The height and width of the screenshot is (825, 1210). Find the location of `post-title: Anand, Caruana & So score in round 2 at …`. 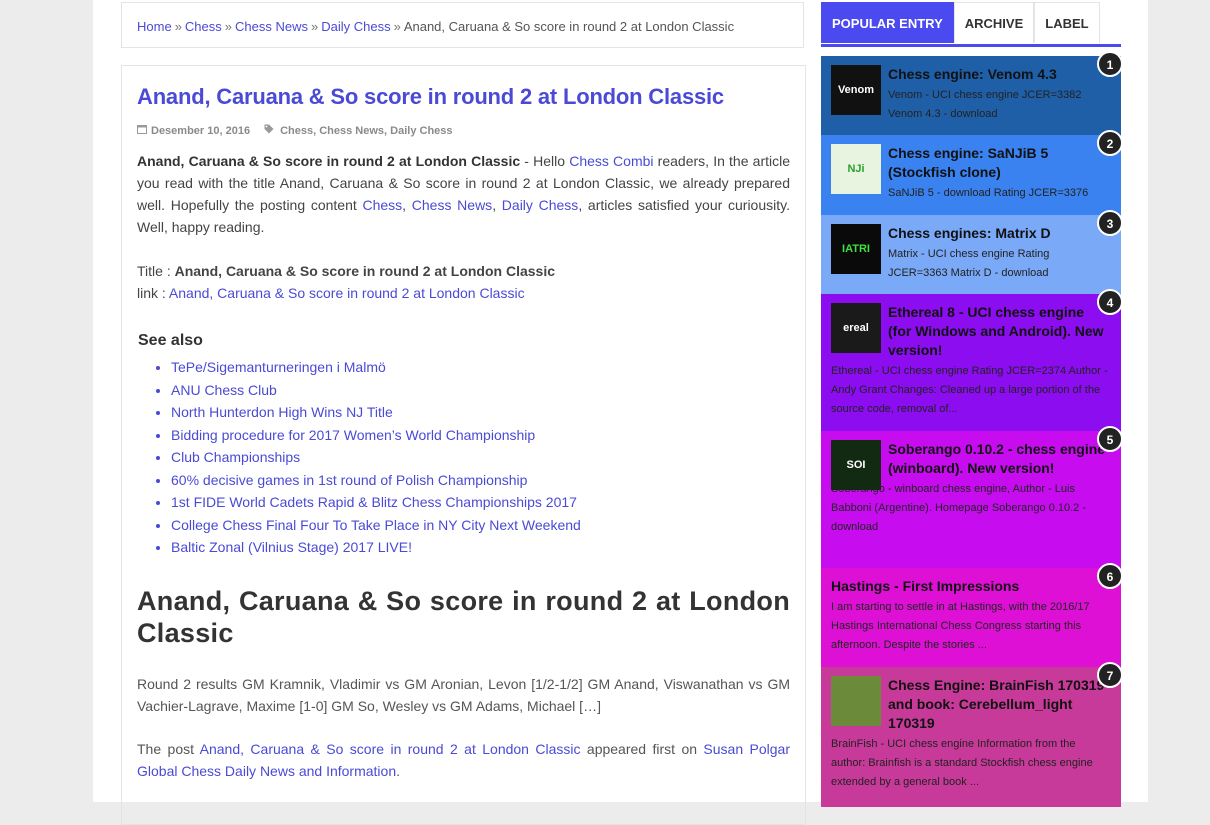

post-title: Anand, Caruana & So score in round 2 at … is located at coordinates (463, 97).